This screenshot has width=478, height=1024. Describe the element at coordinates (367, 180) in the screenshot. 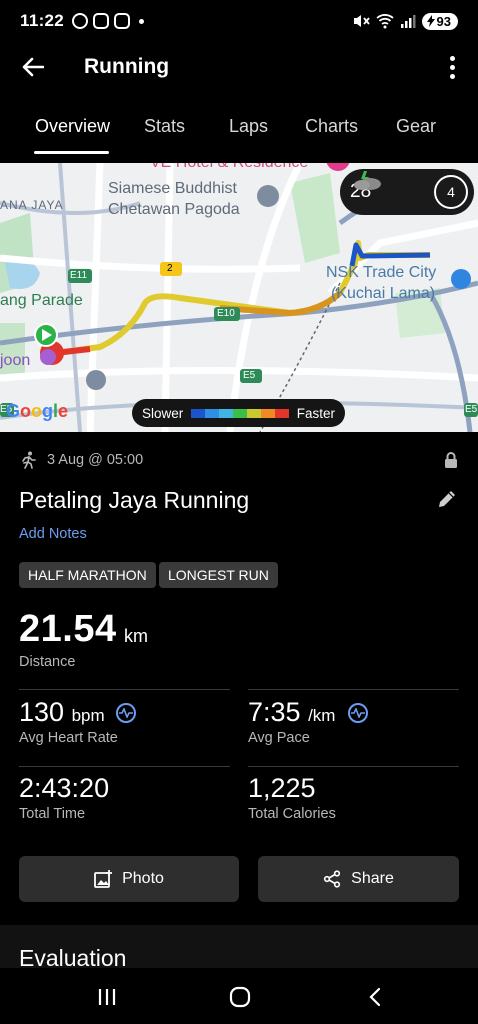

I see `cloud-storm-icon` at that location.